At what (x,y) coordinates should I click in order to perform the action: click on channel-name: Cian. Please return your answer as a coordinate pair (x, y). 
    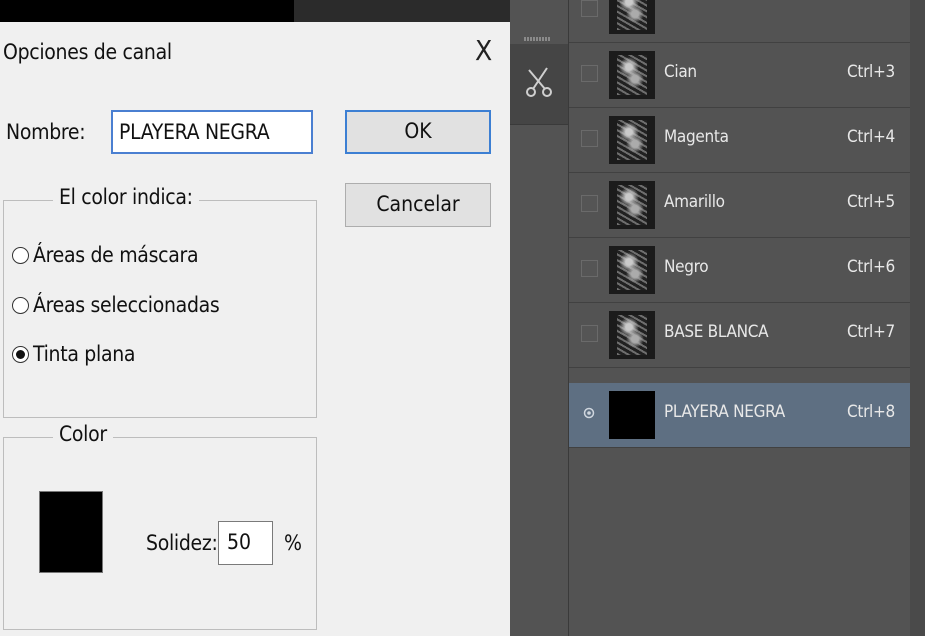
    Looking at the image, I should click on (680, 72).